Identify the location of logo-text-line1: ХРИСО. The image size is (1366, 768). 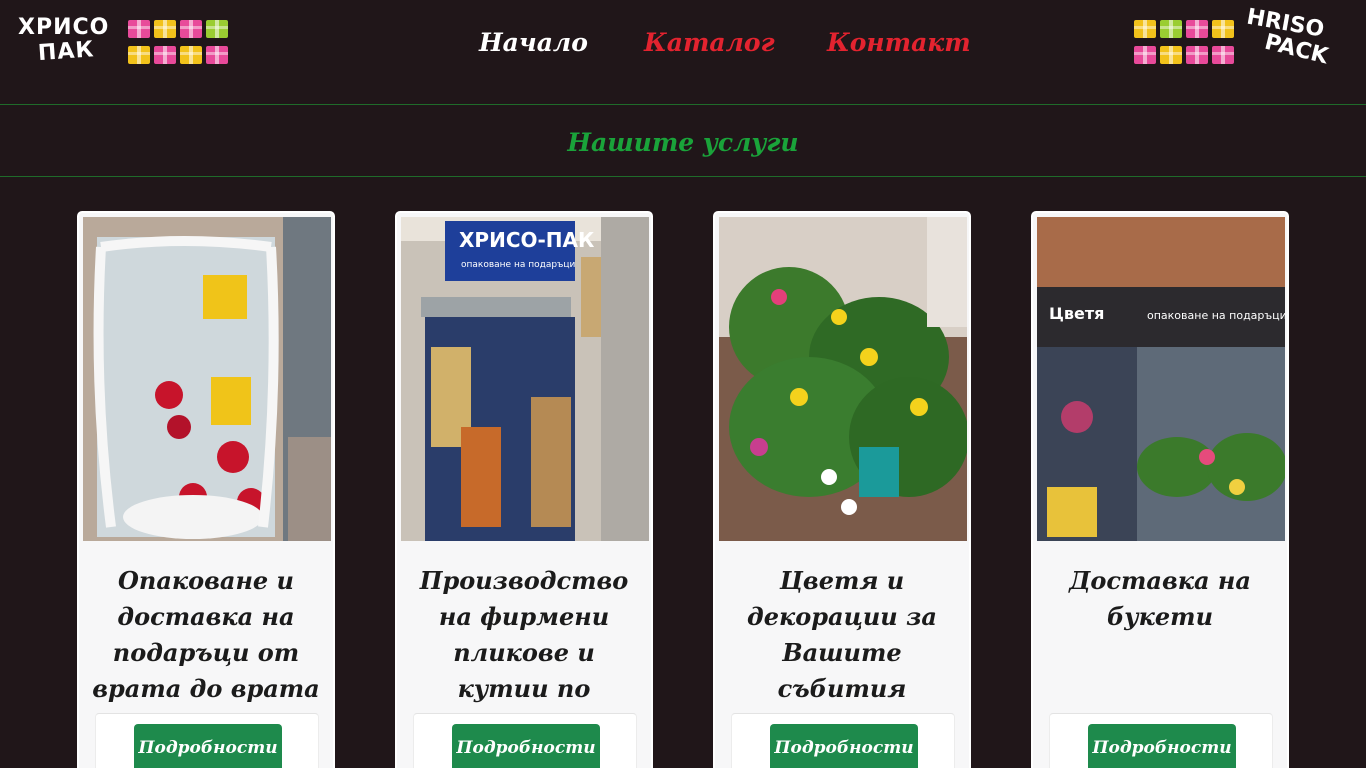
(64, 27).